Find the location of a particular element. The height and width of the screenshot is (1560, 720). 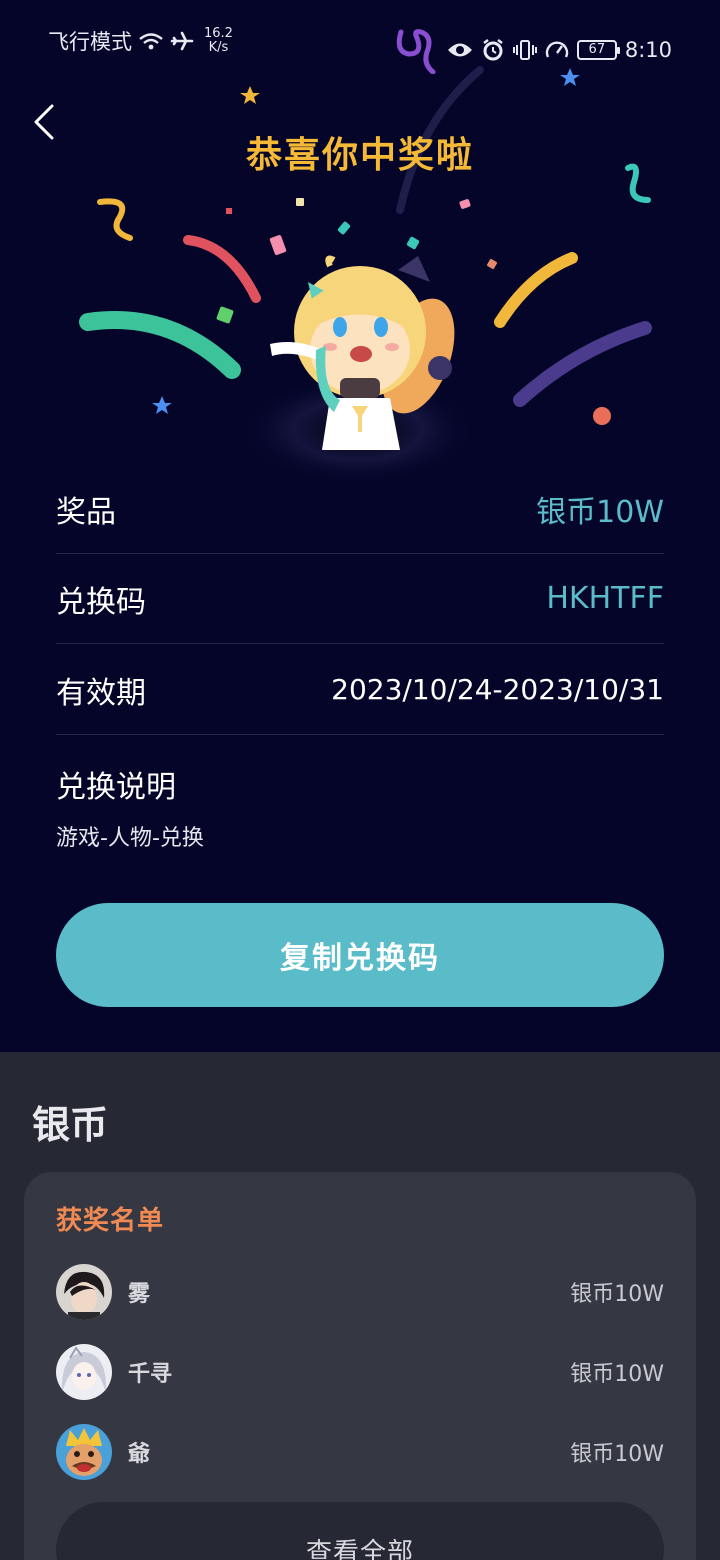

winner-name: 雾 is located at coordinates (139, 1294).